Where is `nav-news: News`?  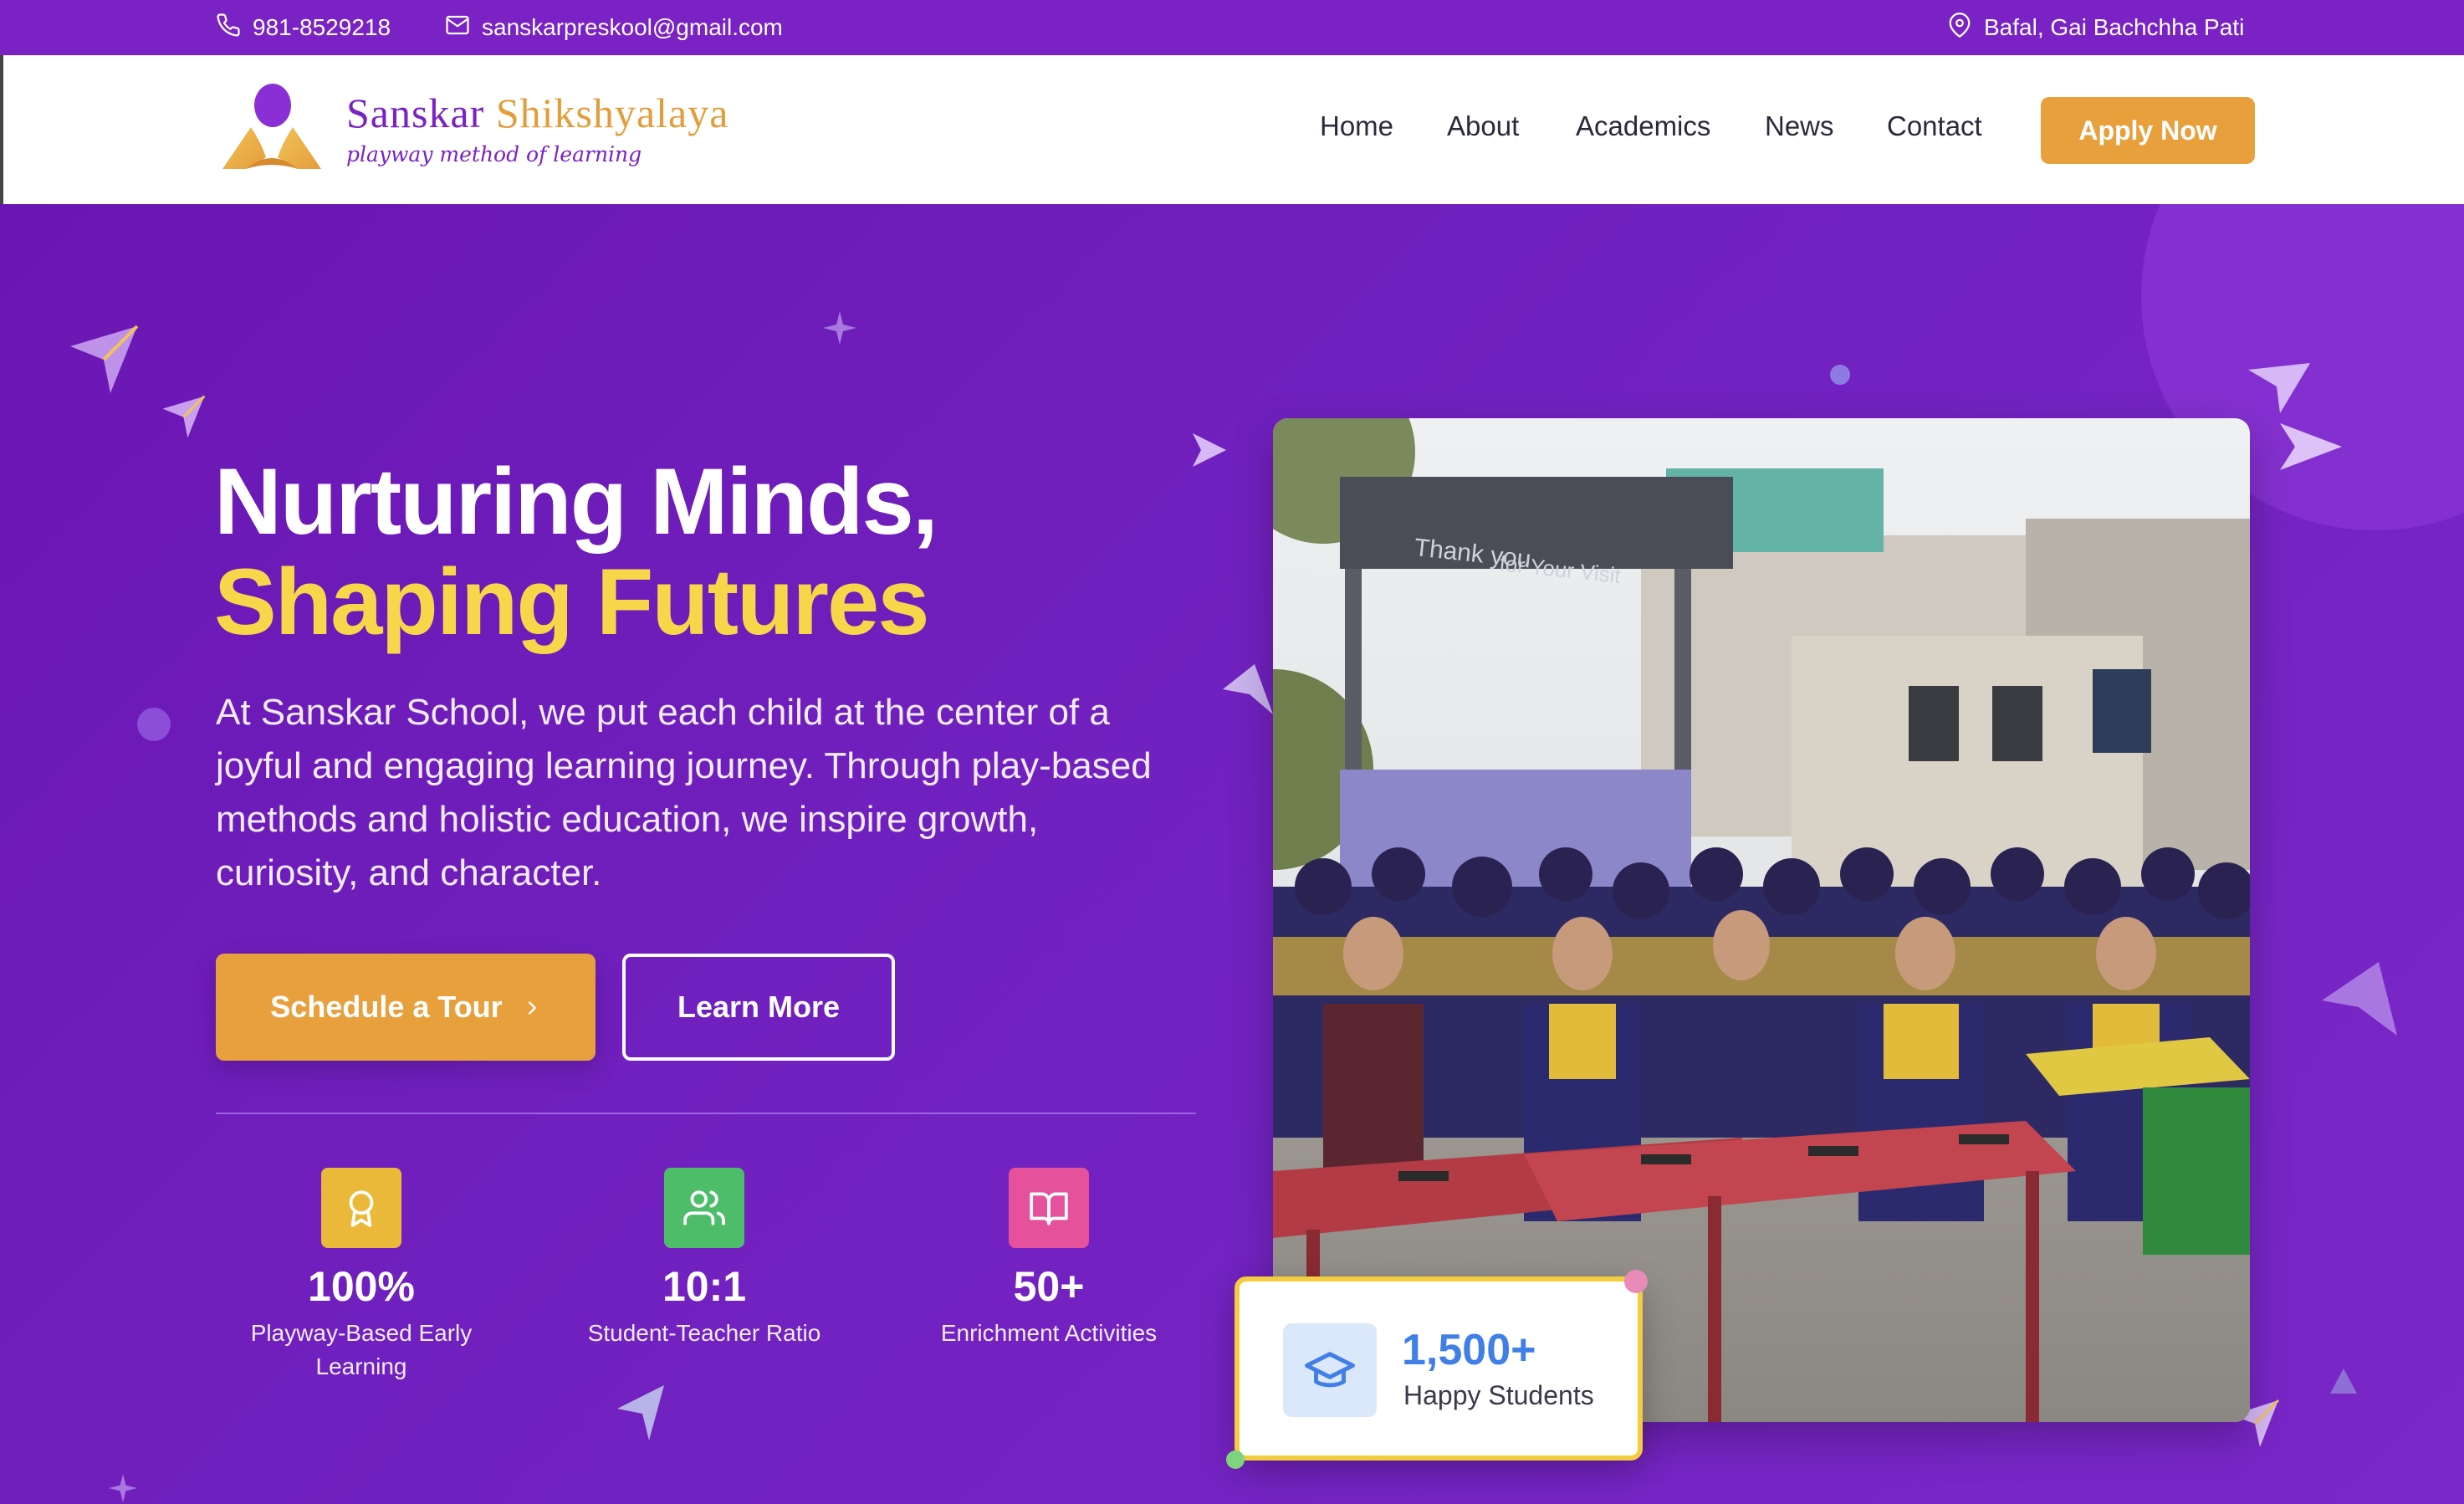
nav-news: News is located at coordinates (1800, 126).